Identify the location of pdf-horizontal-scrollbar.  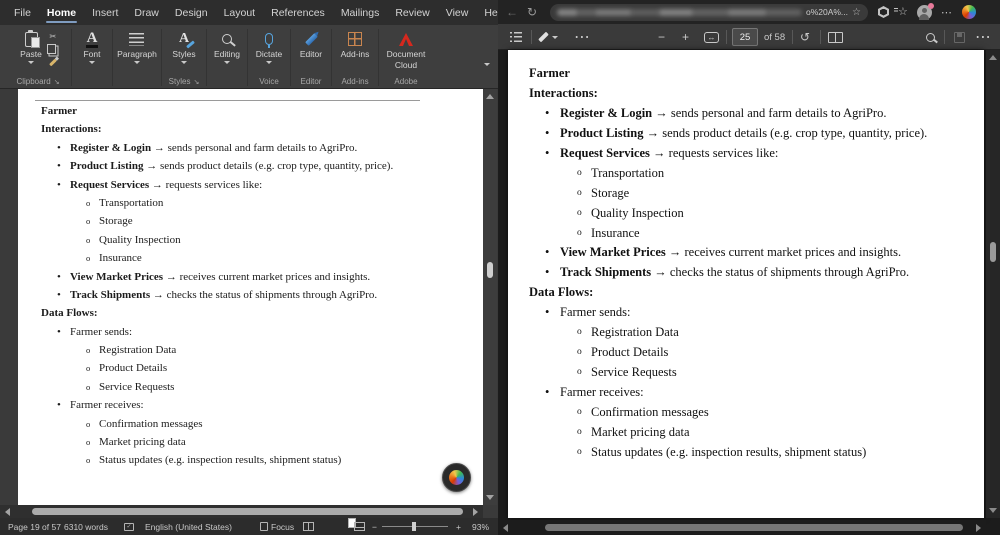
(742, 527).